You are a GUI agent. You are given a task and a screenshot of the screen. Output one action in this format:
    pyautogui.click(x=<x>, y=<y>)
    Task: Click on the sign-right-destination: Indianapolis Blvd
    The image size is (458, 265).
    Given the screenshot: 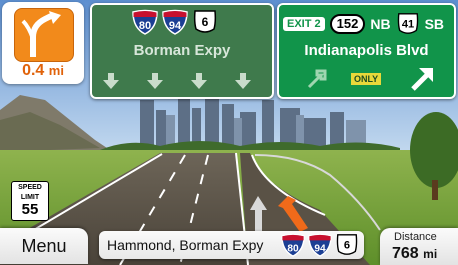 What is the action you would take?
    pyautogui.click(x=366, y=50)
    